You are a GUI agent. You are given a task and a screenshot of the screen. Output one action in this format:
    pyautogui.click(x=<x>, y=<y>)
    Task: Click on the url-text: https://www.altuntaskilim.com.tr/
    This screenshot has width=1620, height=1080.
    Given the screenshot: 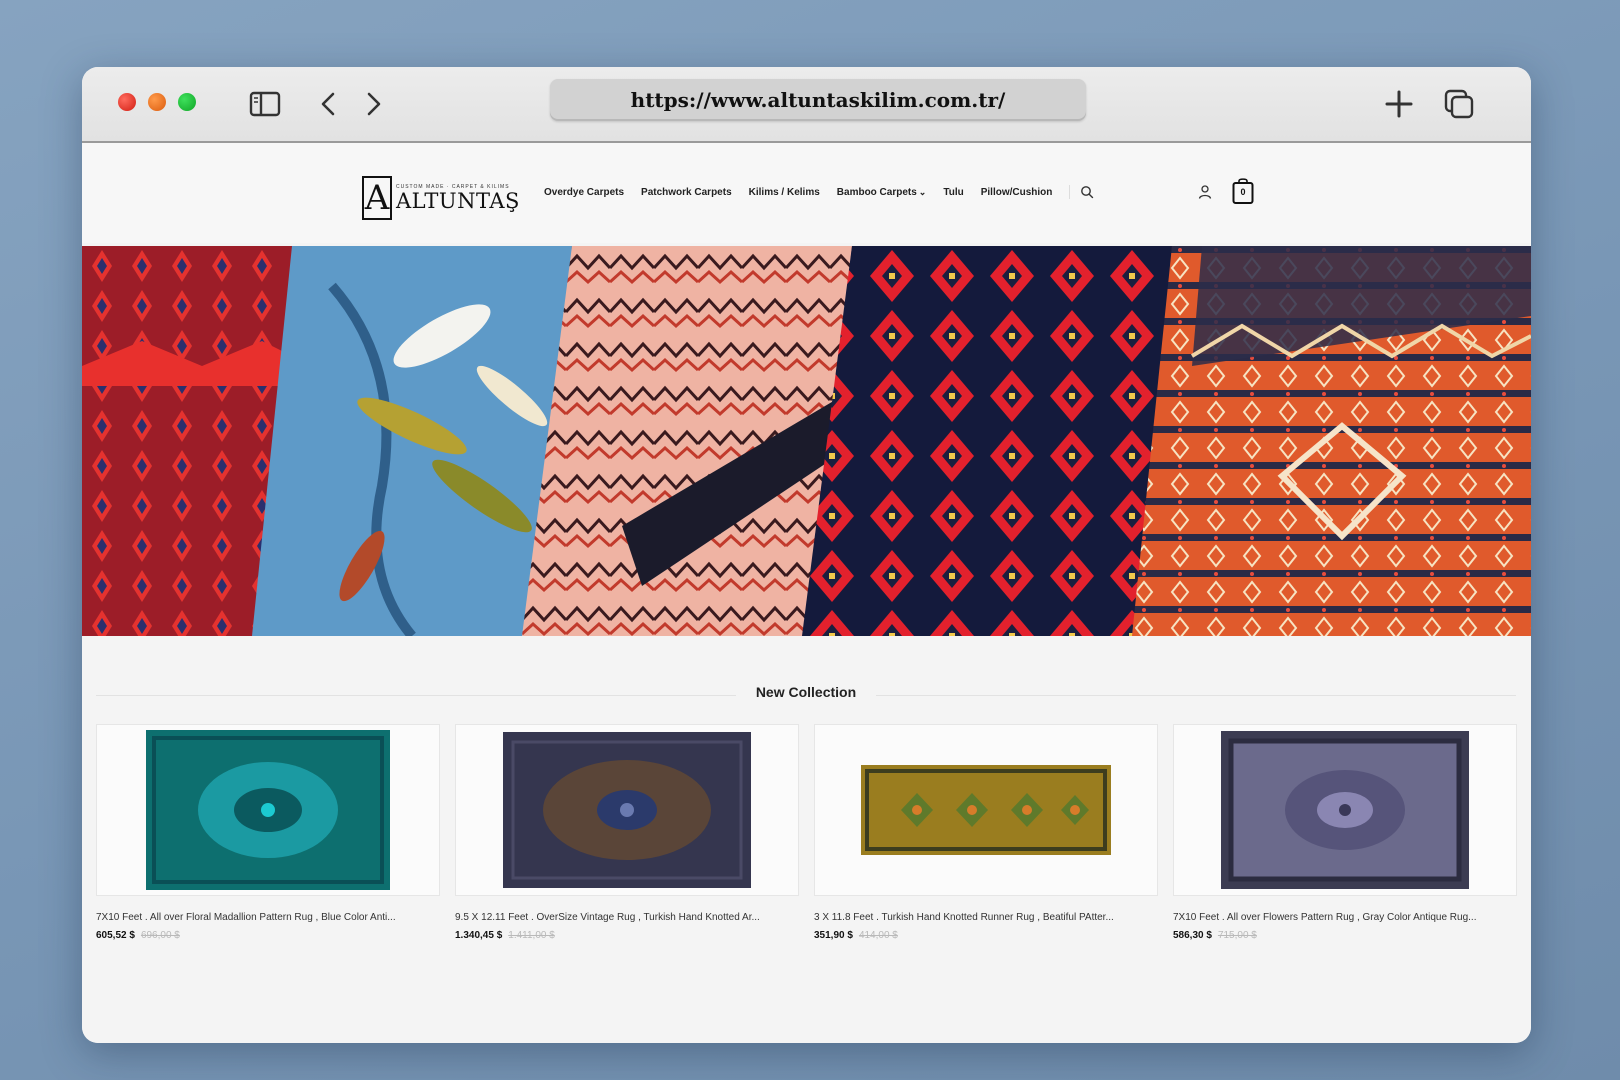 What is the action you would take?
    pyautogui.click(x=818, y=100)
    